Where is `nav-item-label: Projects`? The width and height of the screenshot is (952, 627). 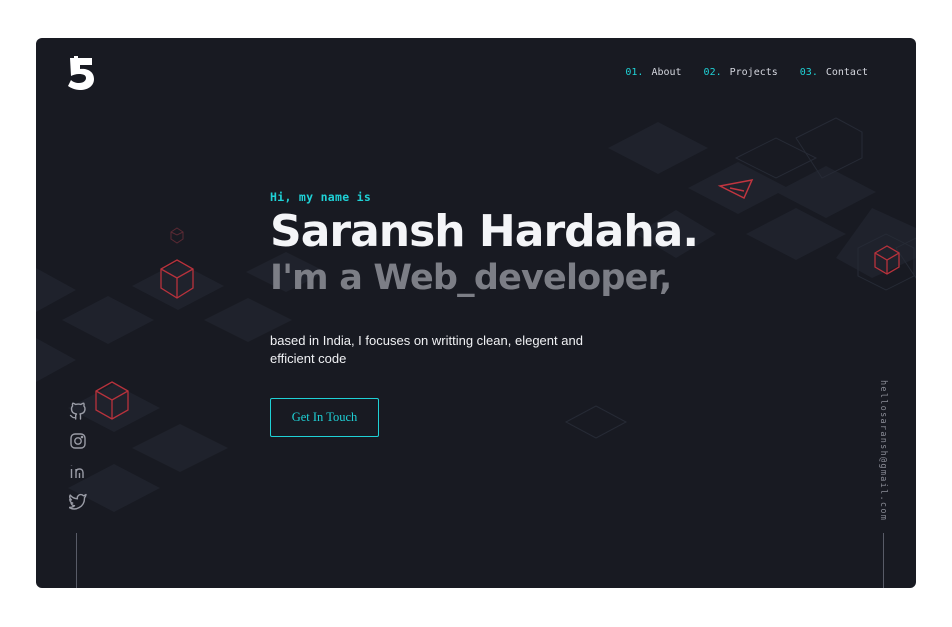 nav-item-label: Projects is located at coordinates (753, 72).